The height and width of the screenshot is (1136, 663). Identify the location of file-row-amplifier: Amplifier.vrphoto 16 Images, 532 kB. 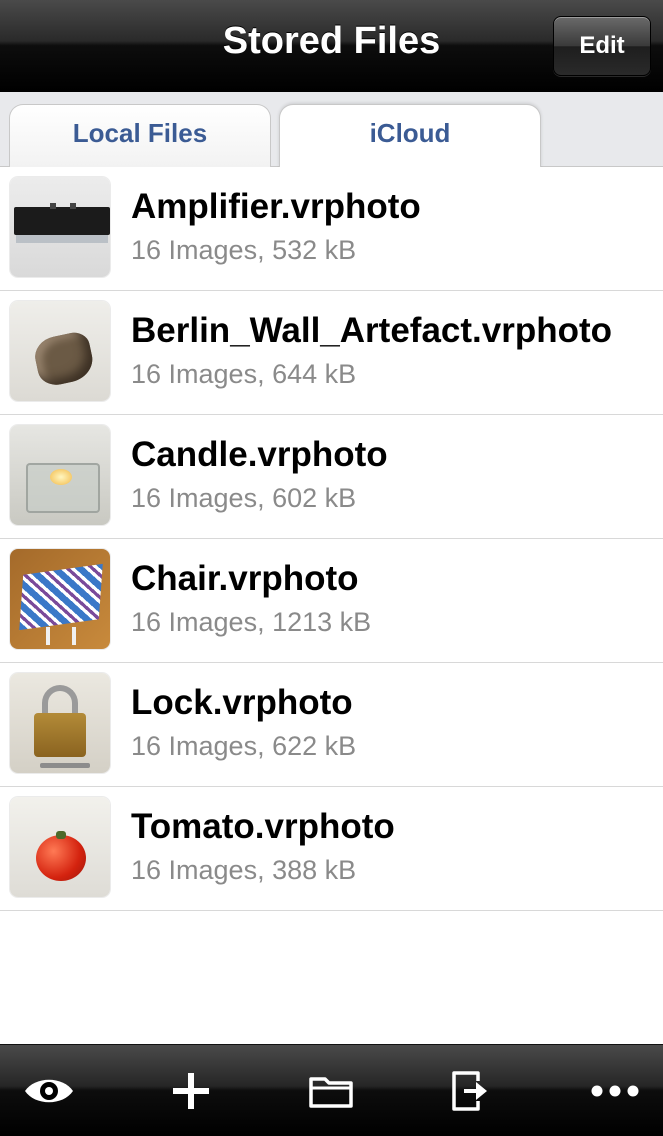
(331, 229).